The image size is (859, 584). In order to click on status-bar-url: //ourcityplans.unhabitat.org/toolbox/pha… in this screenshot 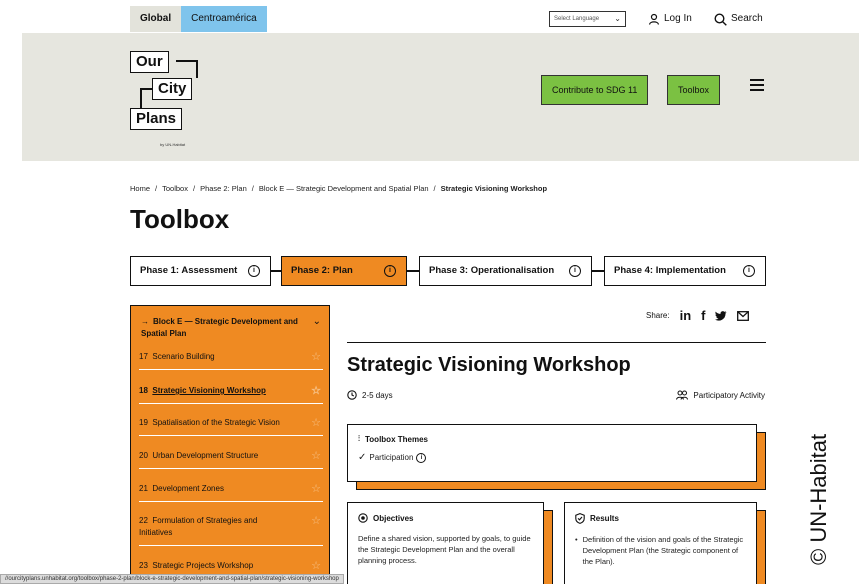, I will do `click(172, 579)`.